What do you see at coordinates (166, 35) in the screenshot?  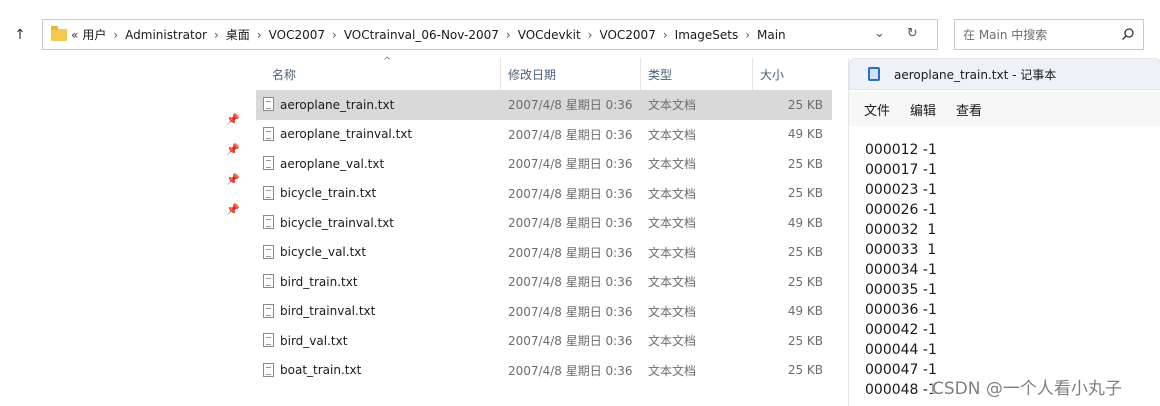 I see `breadcrumb-item: Administrator` at bounding box center [166, 35].